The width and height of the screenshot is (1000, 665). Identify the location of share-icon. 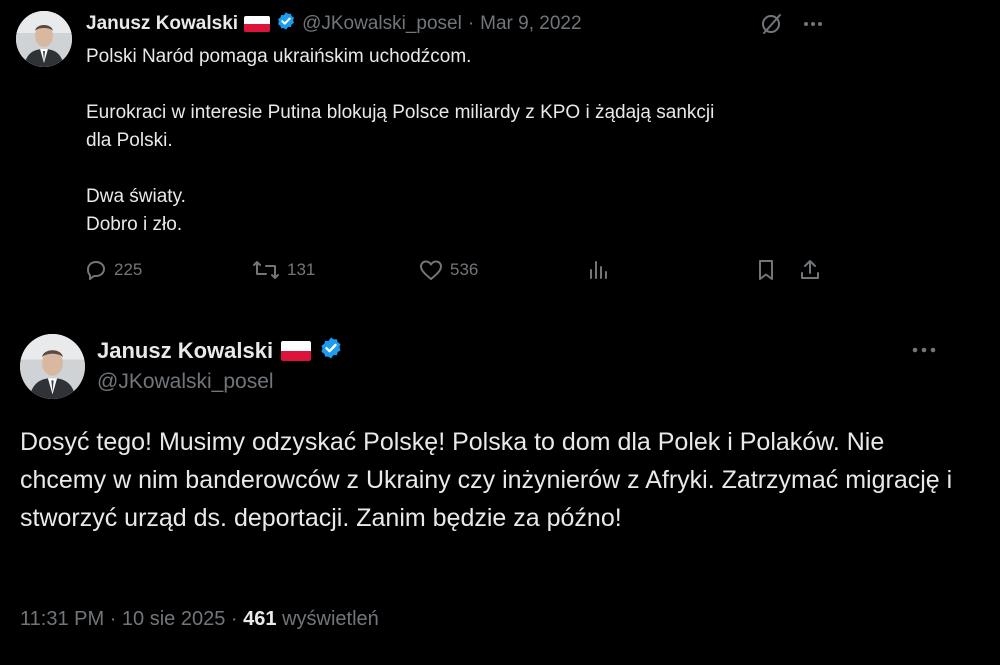
(810, 270).